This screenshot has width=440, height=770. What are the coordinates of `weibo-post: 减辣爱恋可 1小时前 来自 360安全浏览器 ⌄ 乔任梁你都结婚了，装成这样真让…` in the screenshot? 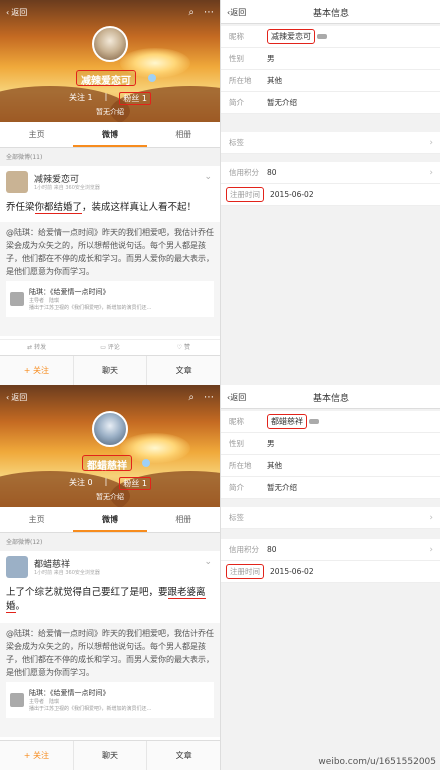 It's located at (110, 252).